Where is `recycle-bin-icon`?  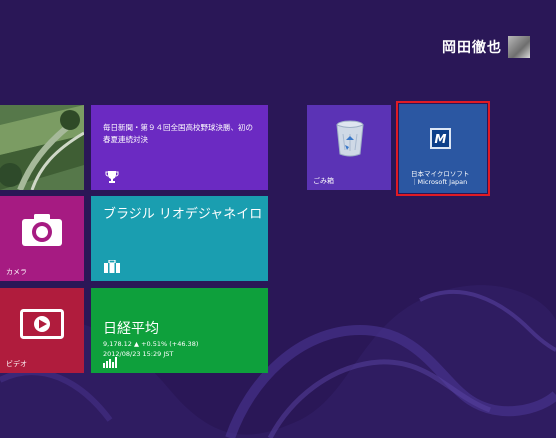 recycle-bin-icon is located at coordinates (350, 138).